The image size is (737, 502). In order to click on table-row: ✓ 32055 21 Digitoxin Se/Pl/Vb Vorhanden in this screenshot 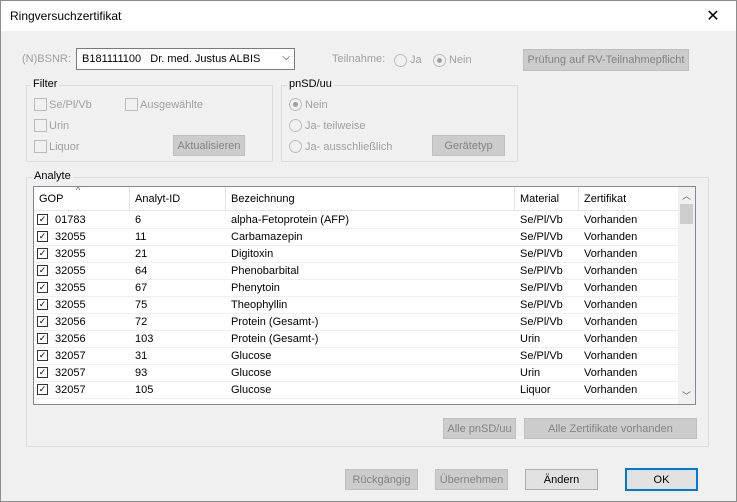, I will do `click(357, 254)`.